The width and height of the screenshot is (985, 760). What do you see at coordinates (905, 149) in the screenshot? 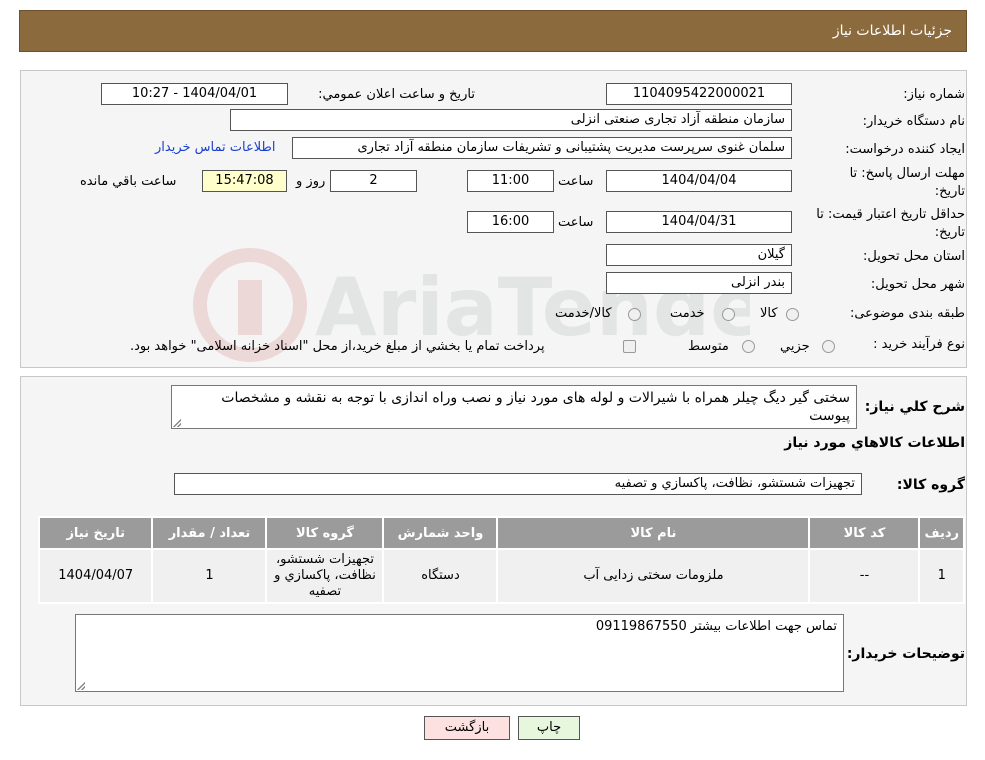
I see `creator-label: ايجاد كننده درخواست:` at bounding box center [905, 149].